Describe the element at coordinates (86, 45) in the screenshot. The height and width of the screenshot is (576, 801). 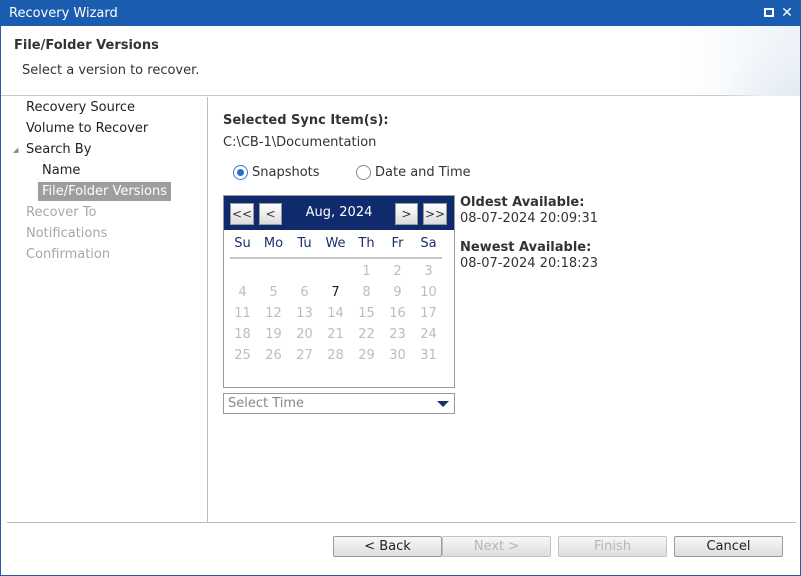
I see `page-title: File/Folder Versions` at that location.